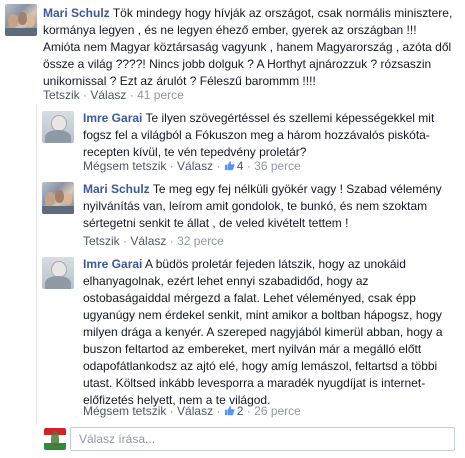 Image resolution: width=465 pixels, height=458 pixels. I want to click on comment-actions: Tetszik · Válasz · 41 perce, so click(113, 95).